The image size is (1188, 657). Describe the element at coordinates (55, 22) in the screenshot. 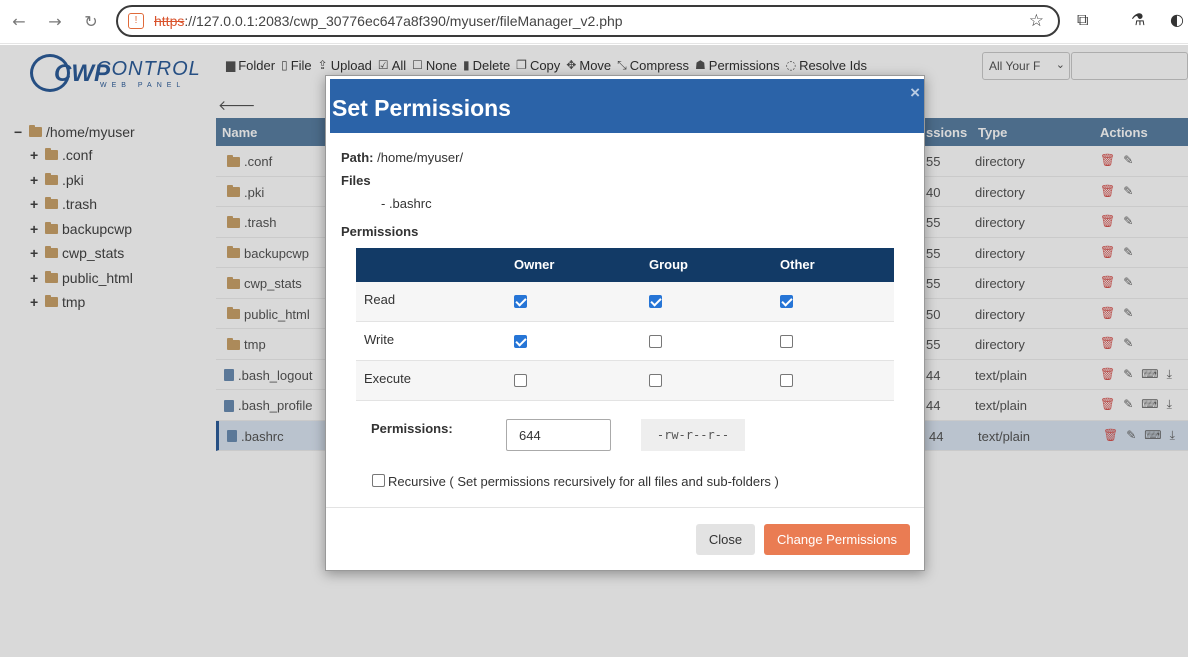

I see `forward-icon: →` at that location.